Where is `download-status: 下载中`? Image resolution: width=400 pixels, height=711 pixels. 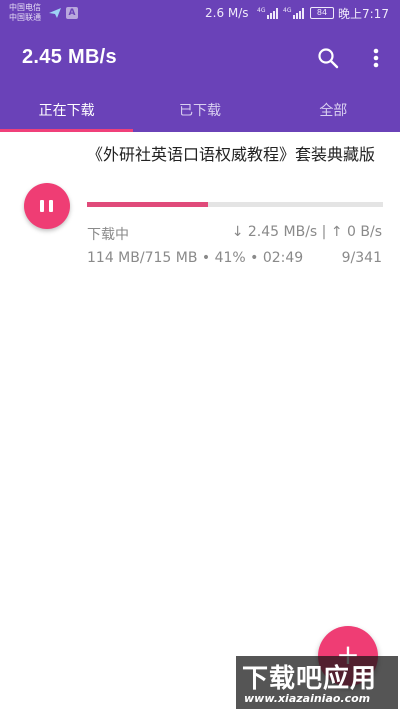
download-status: 下载中 is located at coordinates (108, 235).